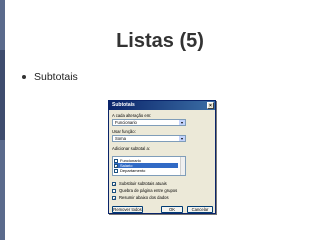  I want to click on add-subtotal-label: Adicionar subtotal a:, so click(131, 148).